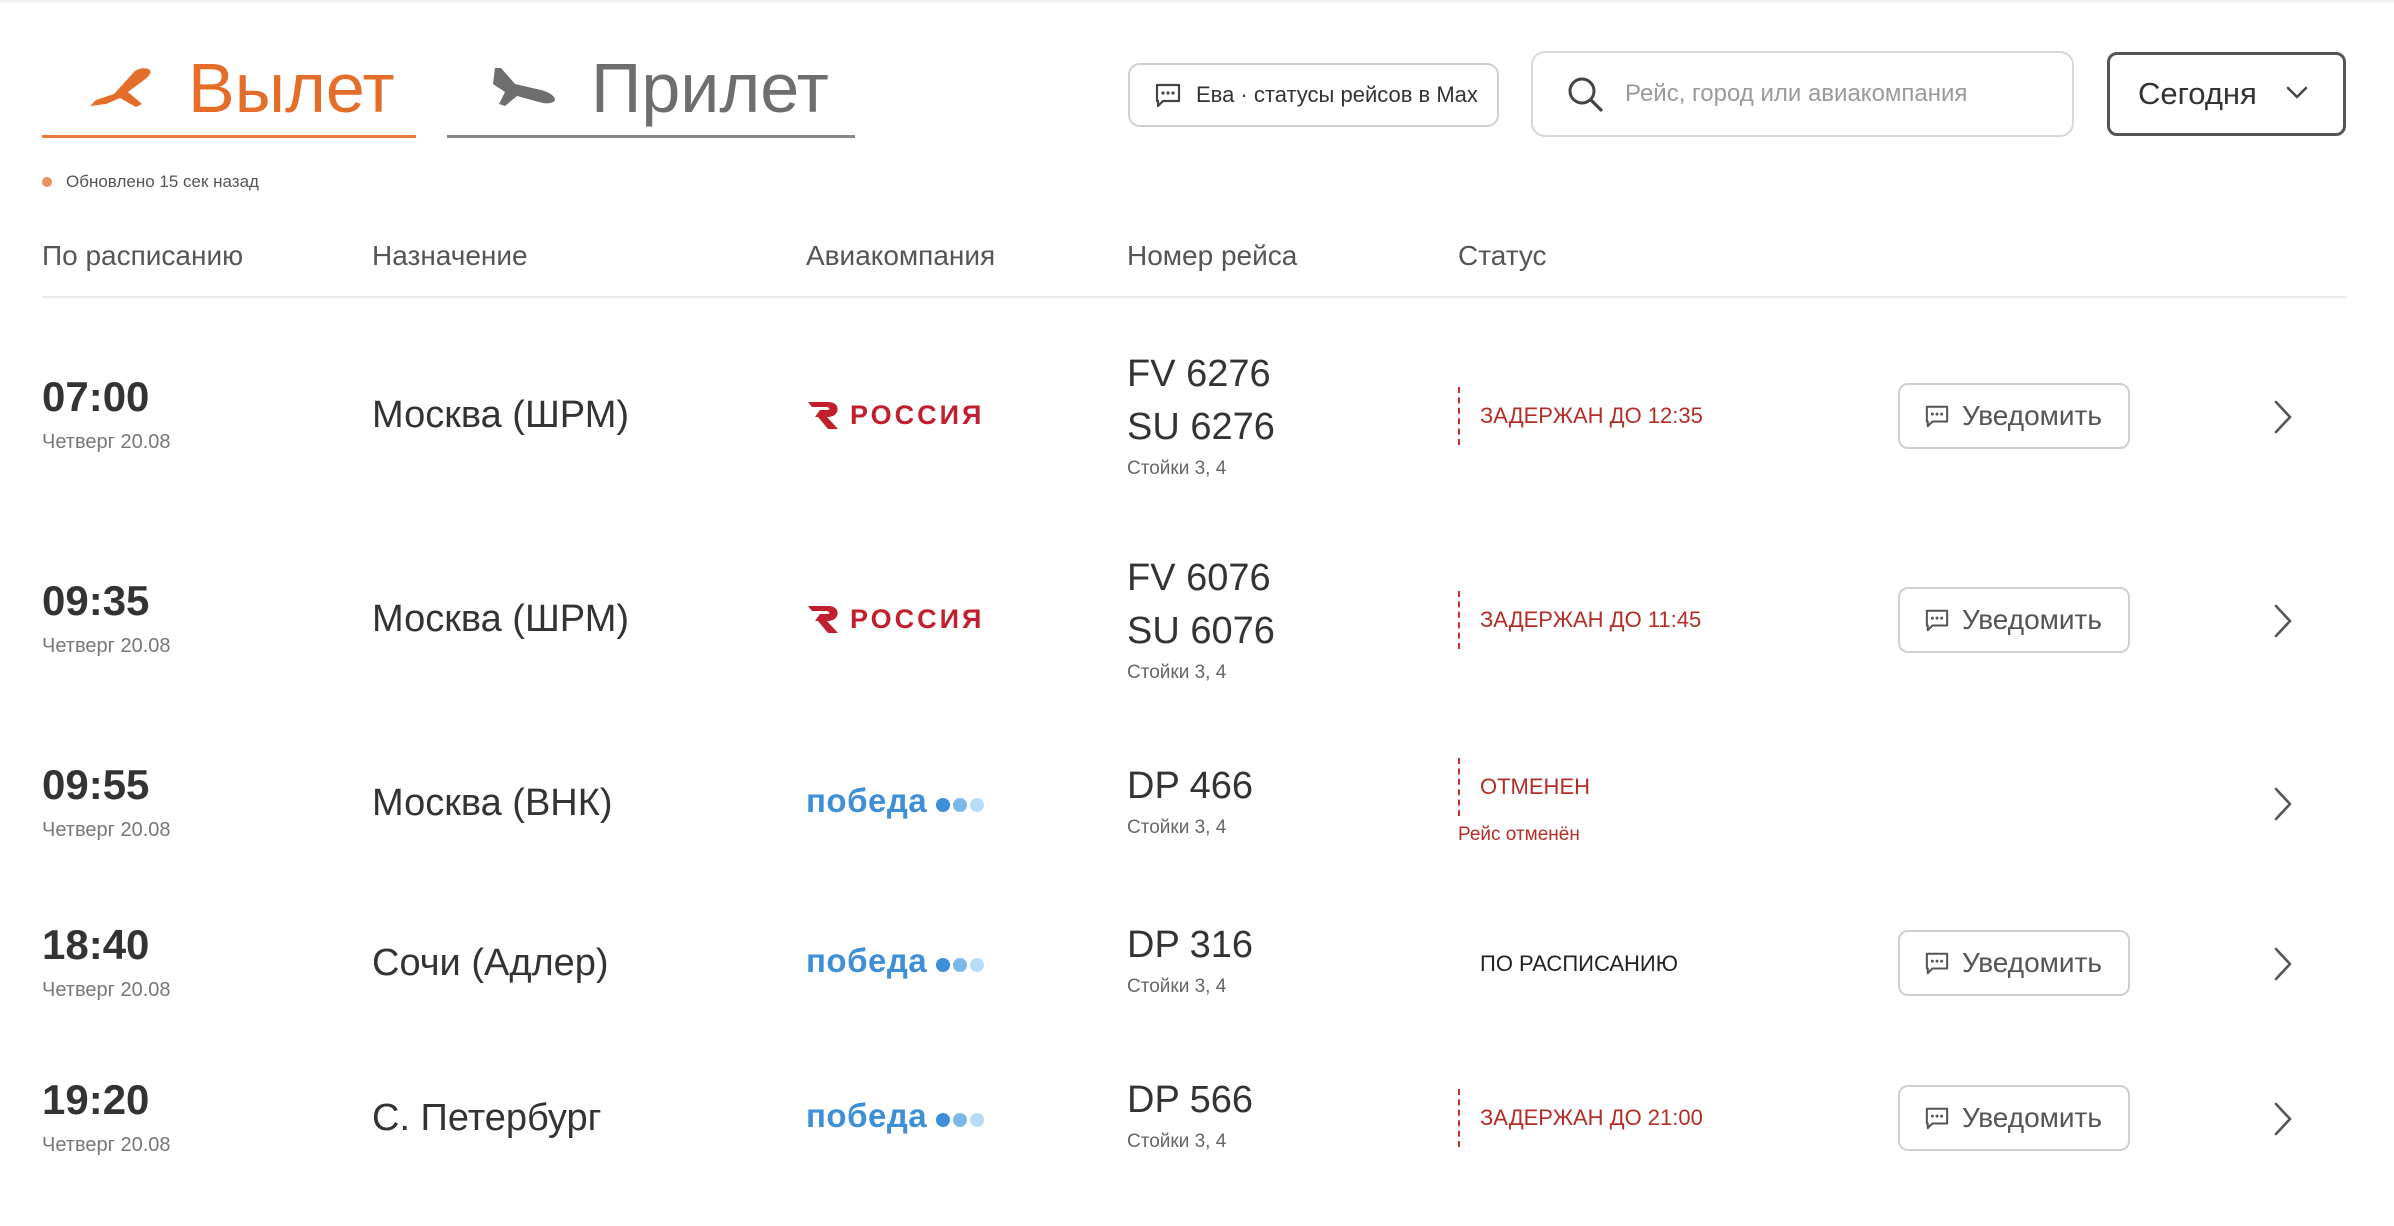 The image size is (2394, 1226). What do you see at coordinates (1199, 374) in the screenshot?
I see `flight-number: FV 6276` at bounding box center [1199, 374].